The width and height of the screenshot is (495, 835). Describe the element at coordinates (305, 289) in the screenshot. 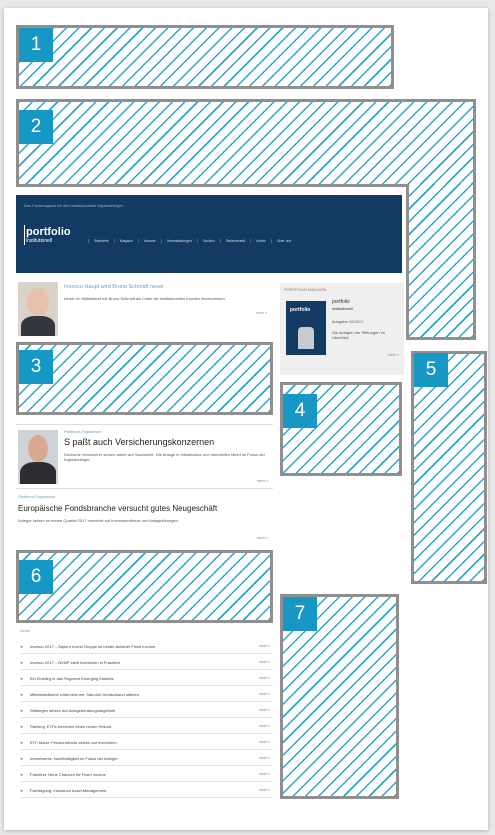

I see `sidebar-heading: PORTFOLIO MAGAZIN` at that location.